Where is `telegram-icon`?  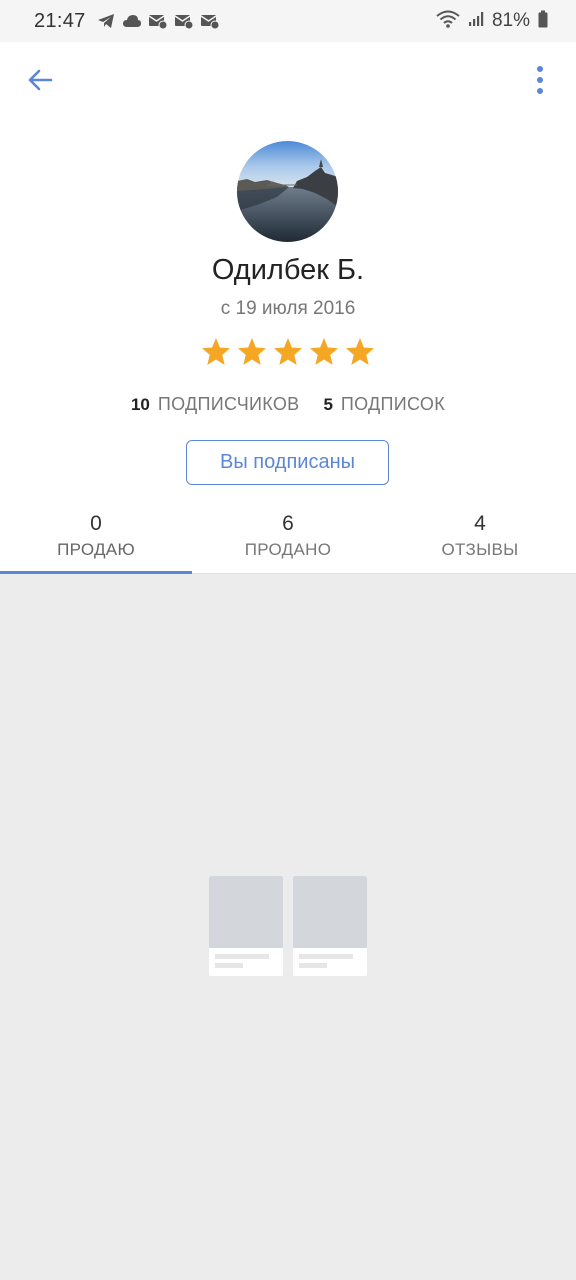 telegram-icon is located at coordinates (106, 21).